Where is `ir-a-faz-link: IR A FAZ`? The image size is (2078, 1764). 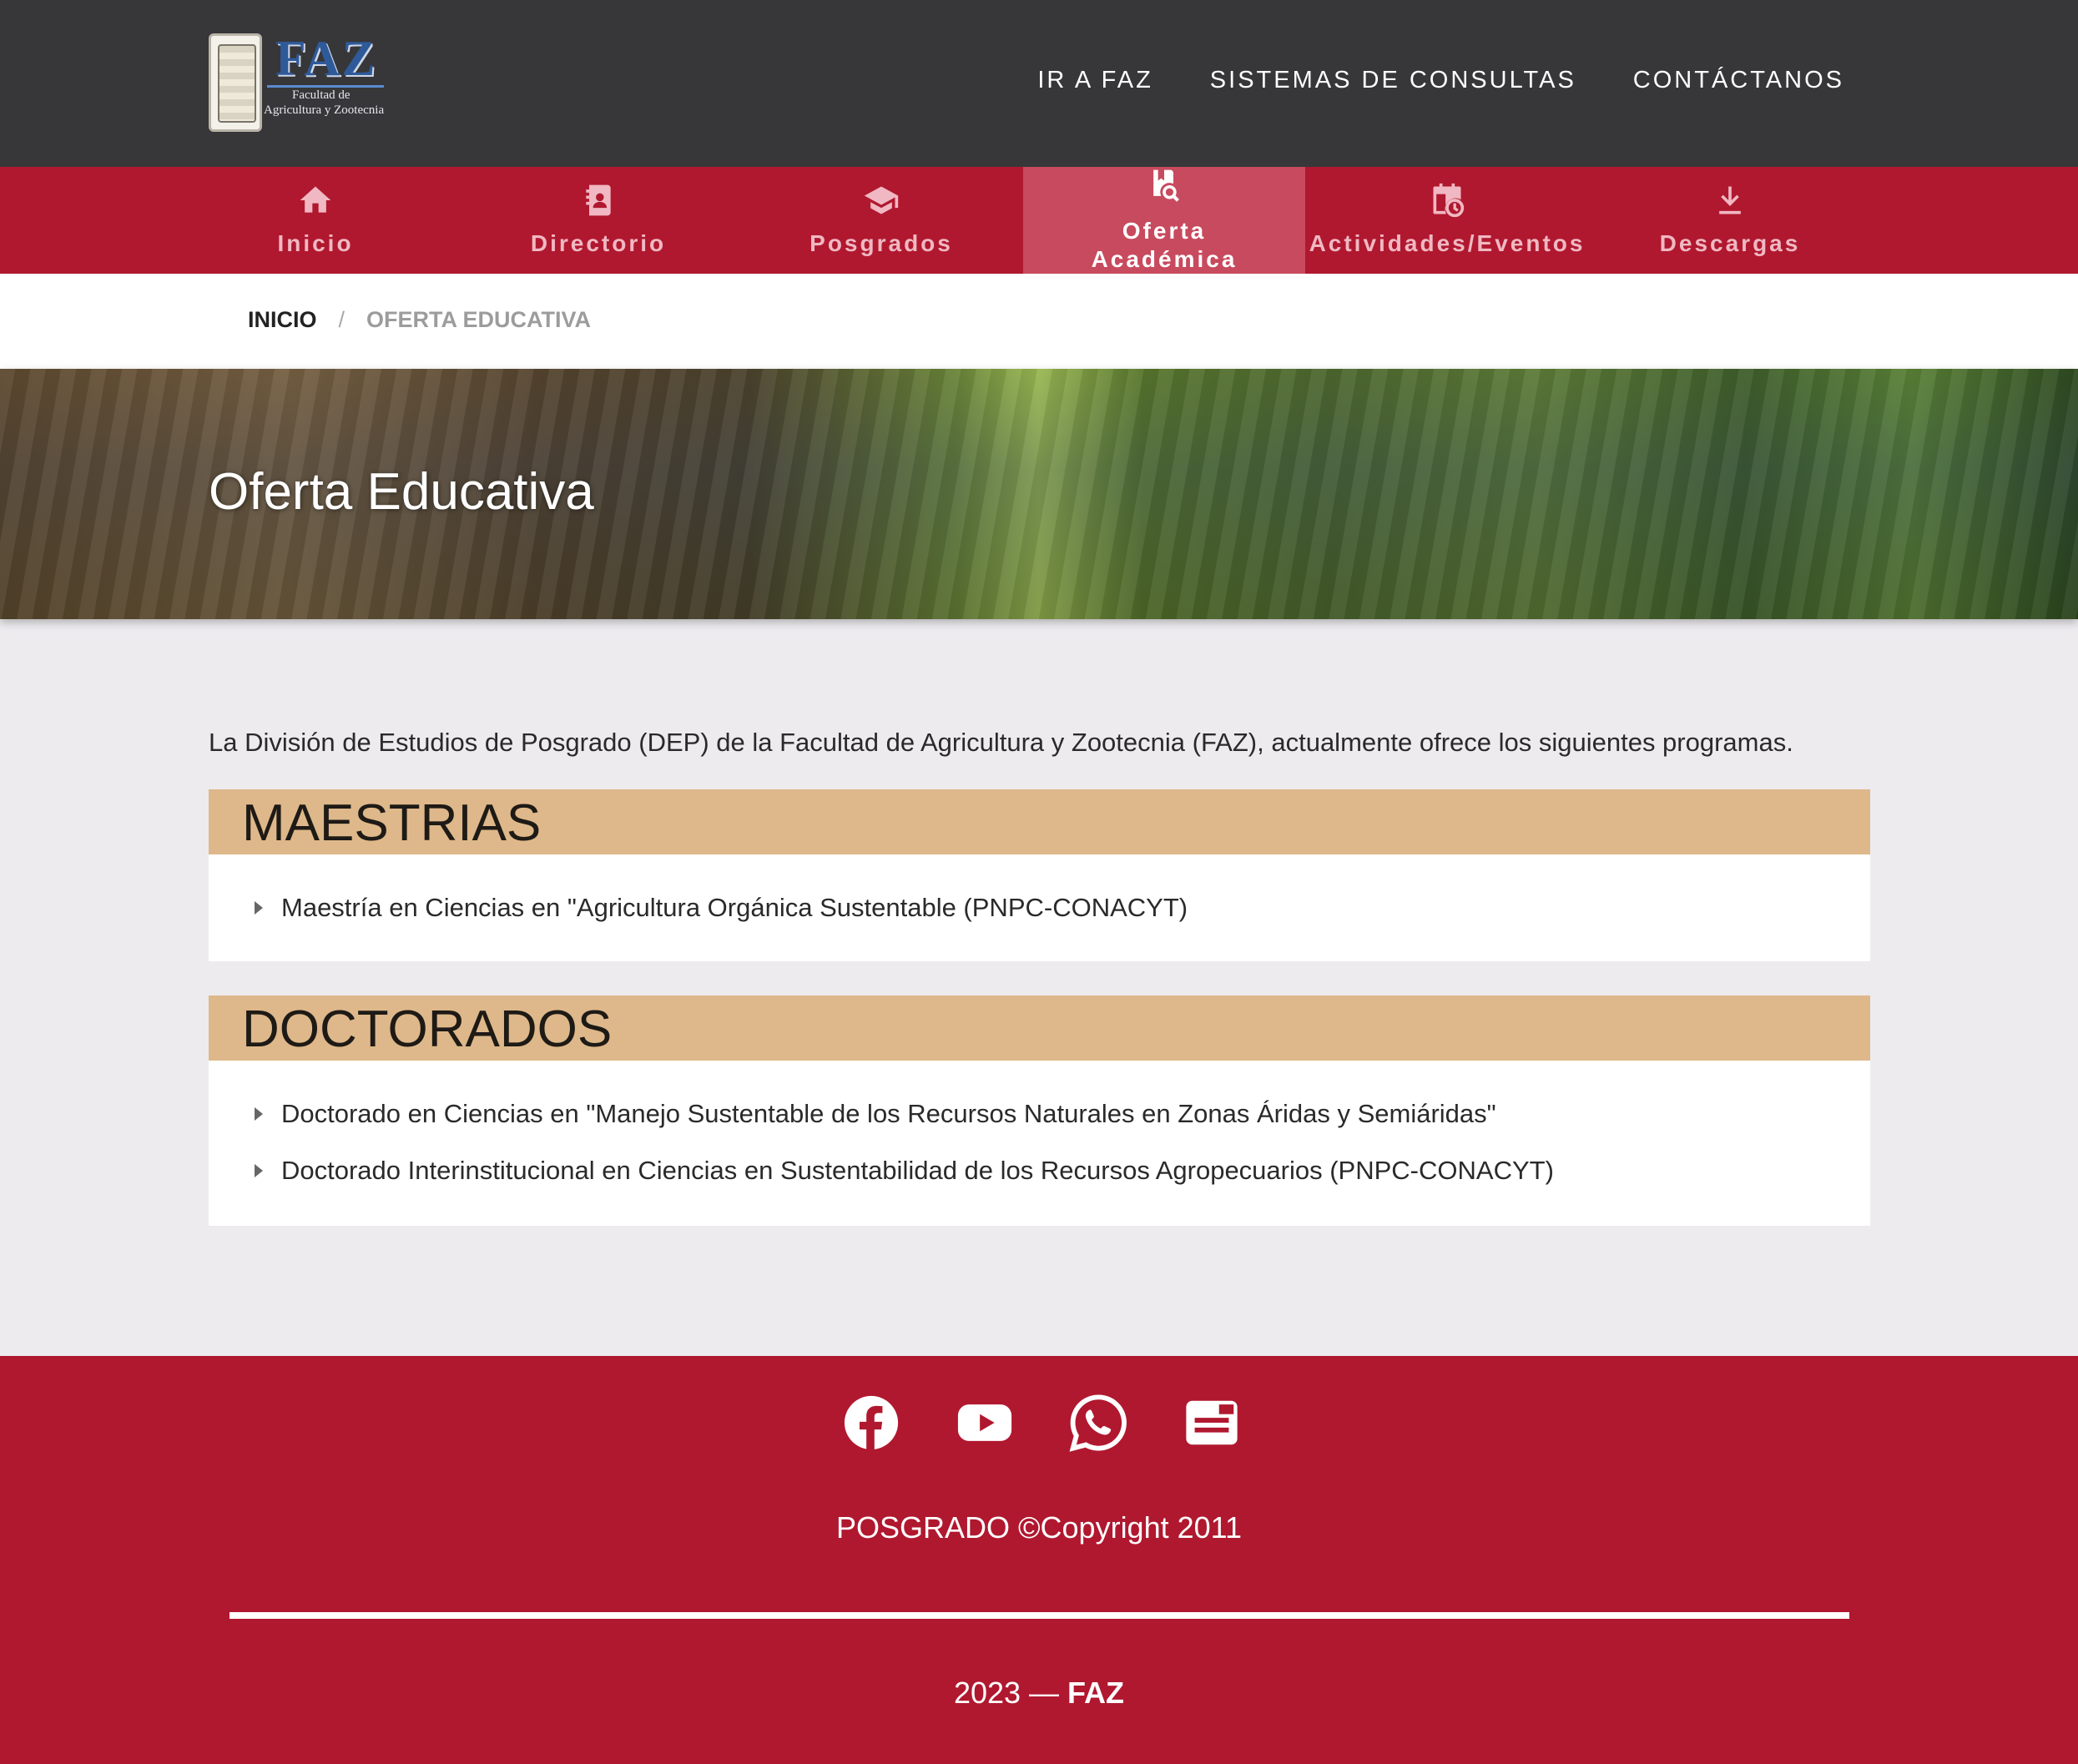 ir-a-faz-link: IR A FAZ is located at coordinates (1094, 80).